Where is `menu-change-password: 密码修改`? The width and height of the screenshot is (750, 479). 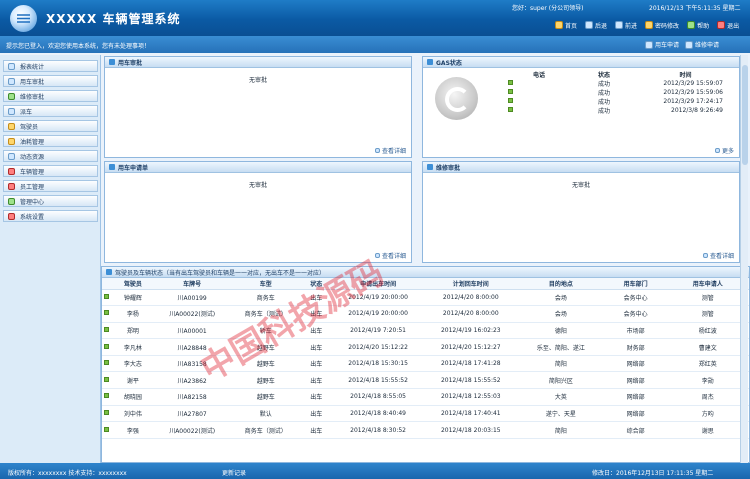 menu-change-password: 密码修改 is located at coordinates (662, 25).